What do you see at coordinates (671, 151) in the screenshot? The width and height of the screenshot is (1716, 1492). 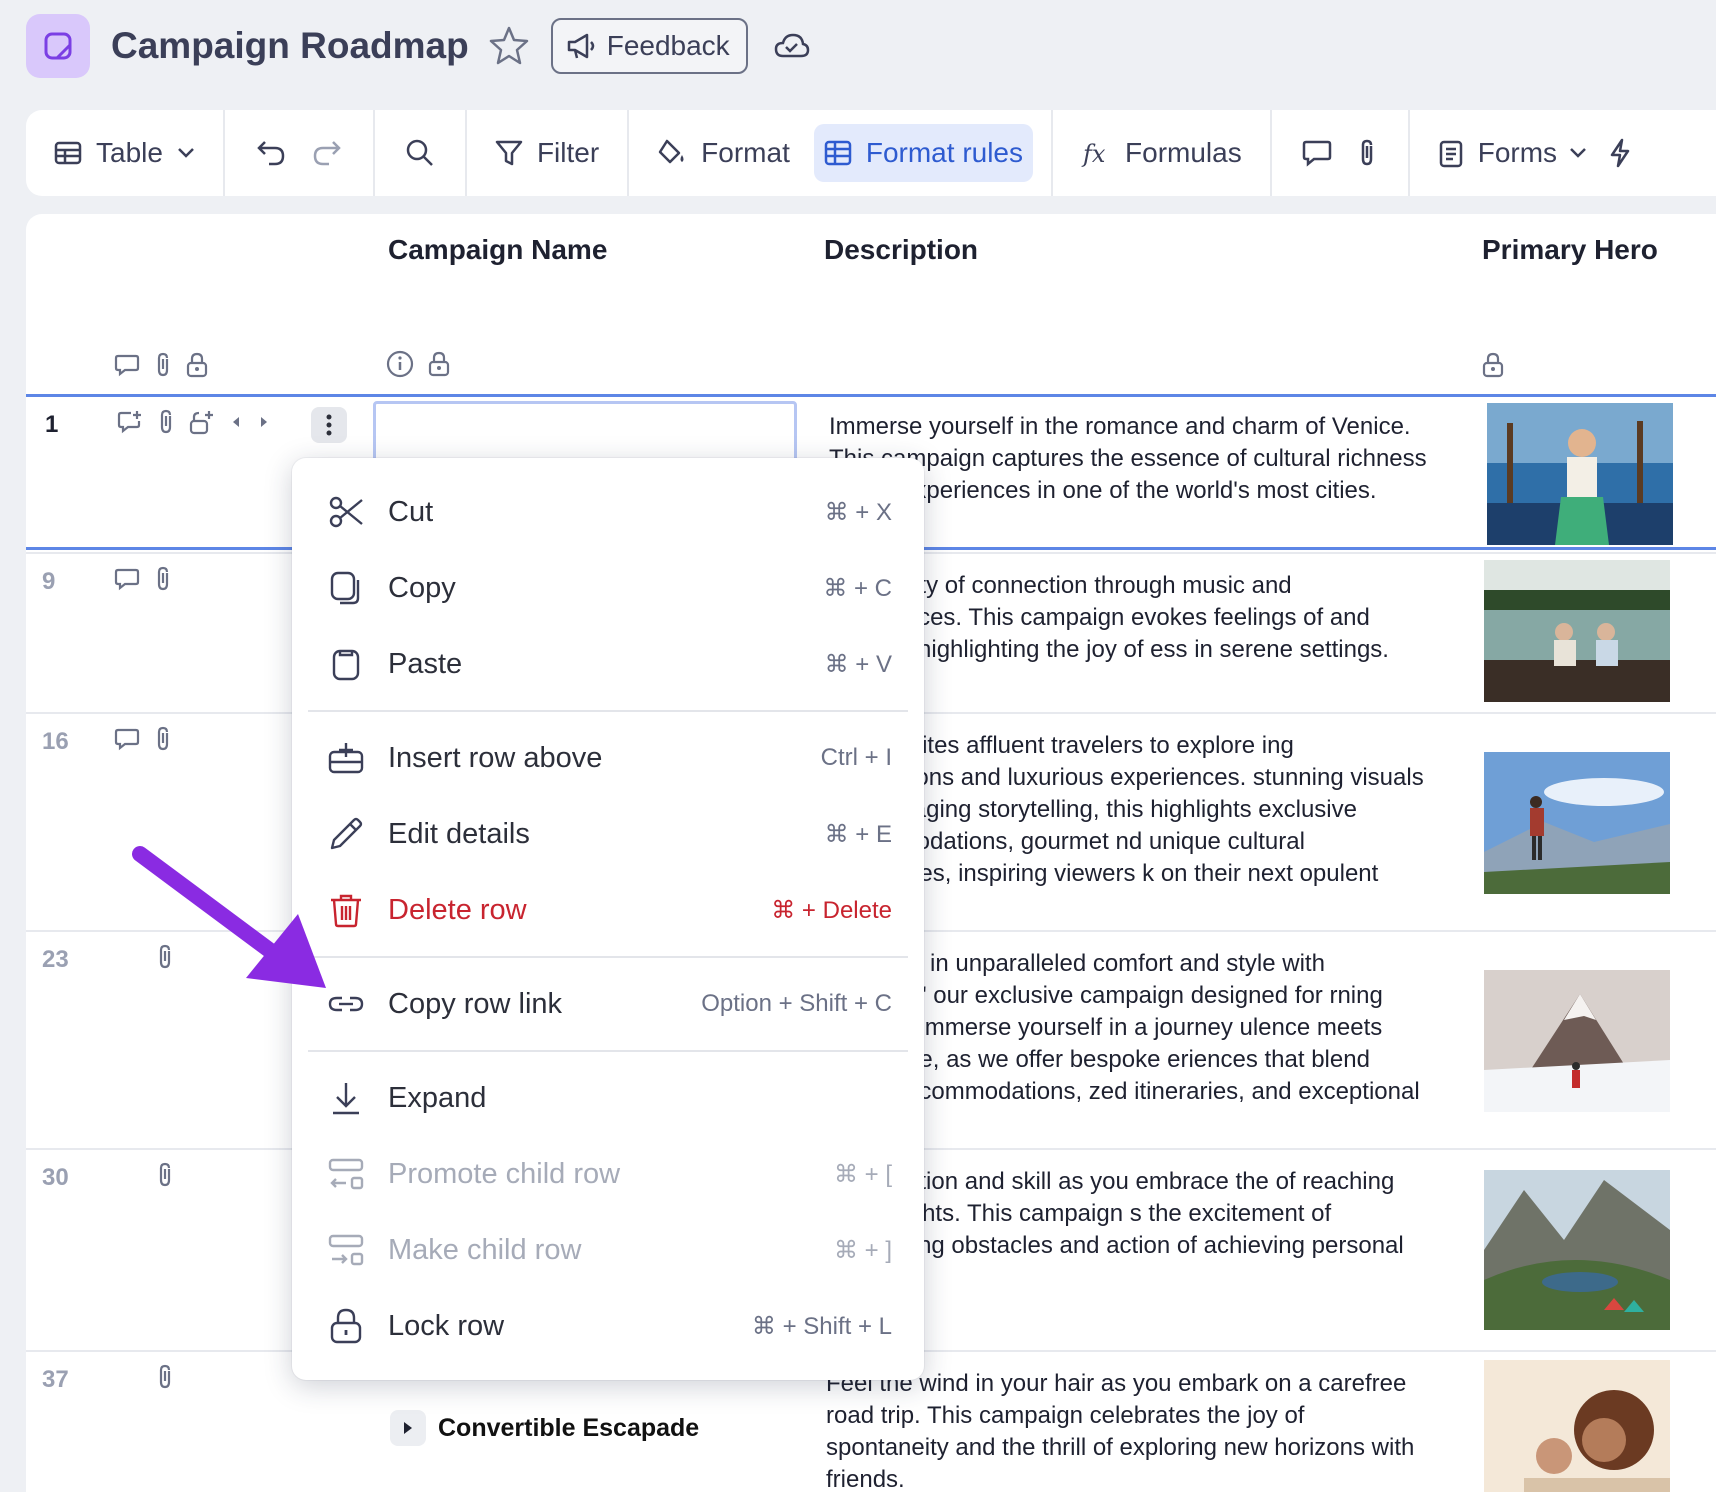 I see `paint-bucket-icon` at bounding box center [671, 151].